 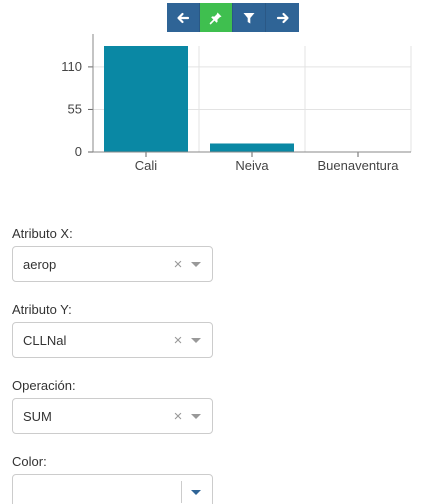 I want to click on x-tick-label: Cali, so click(x=146, y=165).